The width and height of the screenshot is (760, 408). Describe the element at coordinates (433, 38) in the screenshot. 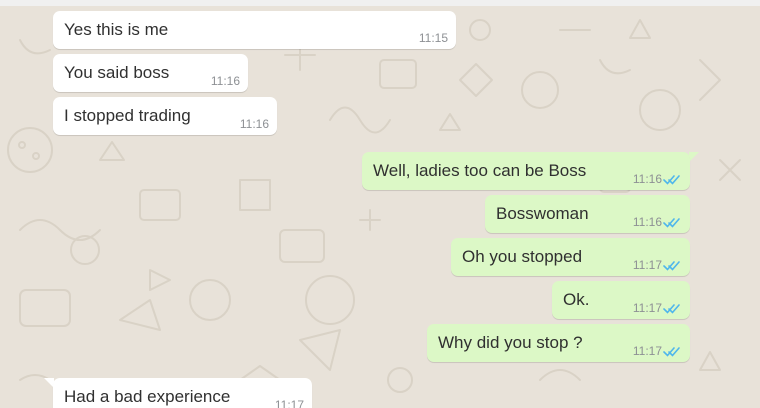

I see `message-time: 11:15` at that location.